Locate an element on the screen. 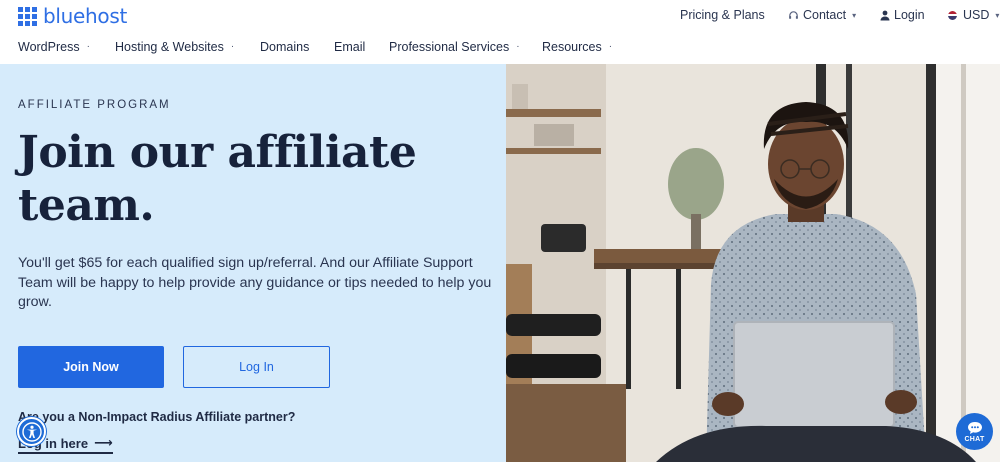  nav-item-label: Domains is located at coordinates (285, 47).